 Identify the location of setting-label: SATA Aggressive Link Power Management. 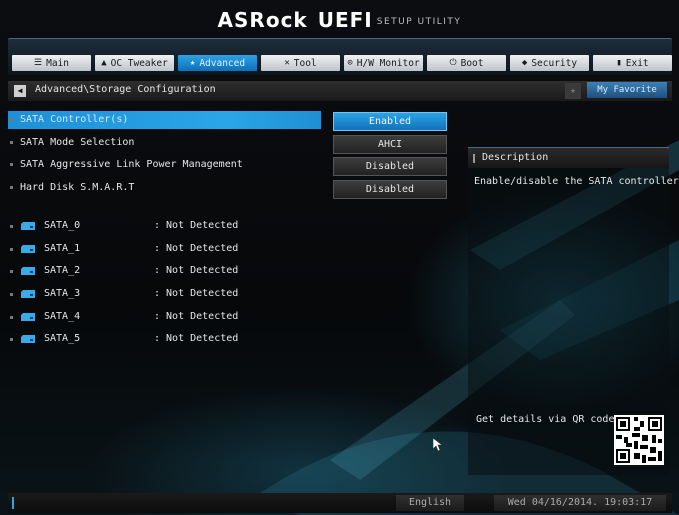
(131, 164).